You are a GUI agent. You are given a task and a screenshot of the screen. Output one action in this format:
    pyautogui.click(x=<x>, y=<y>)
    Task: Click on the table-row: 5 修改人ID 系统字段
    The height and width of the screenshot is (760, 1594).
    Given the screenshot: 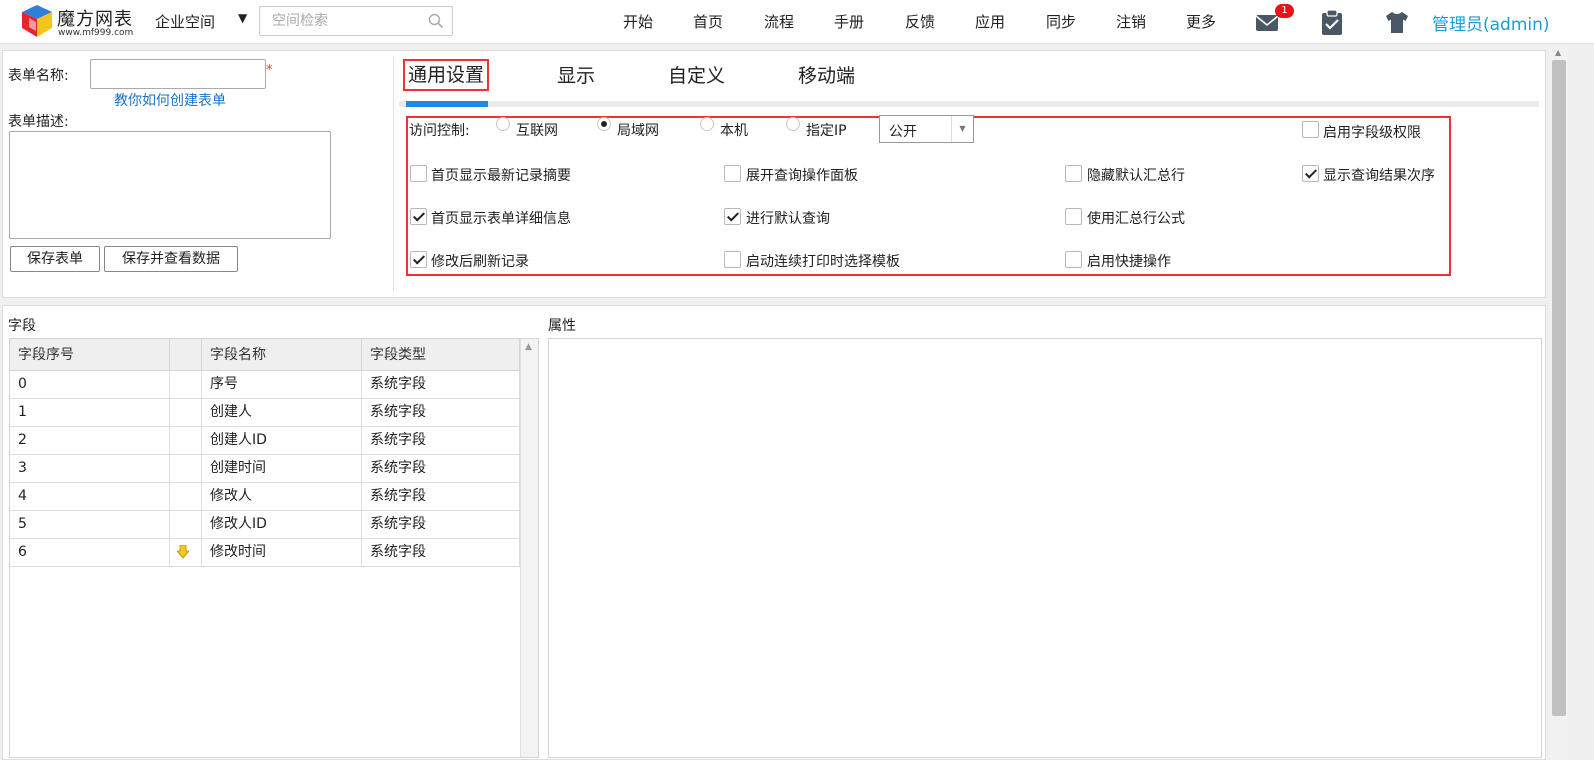 What is the action you would take?
    pyautogui.click(x=265, y=525)
    